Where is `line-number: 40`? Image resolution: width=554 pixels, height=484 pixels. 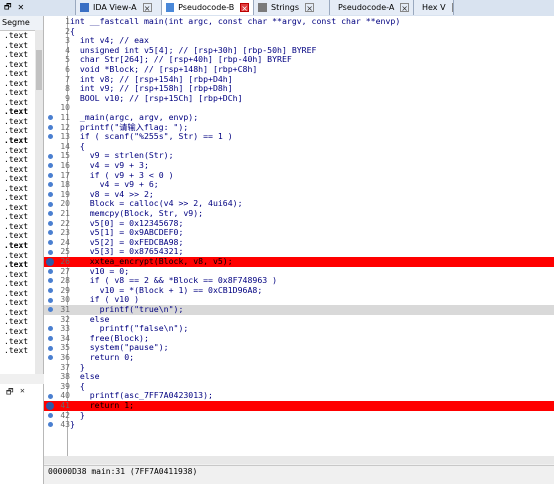
line-number: 40 is located at coordinates (65, 396).